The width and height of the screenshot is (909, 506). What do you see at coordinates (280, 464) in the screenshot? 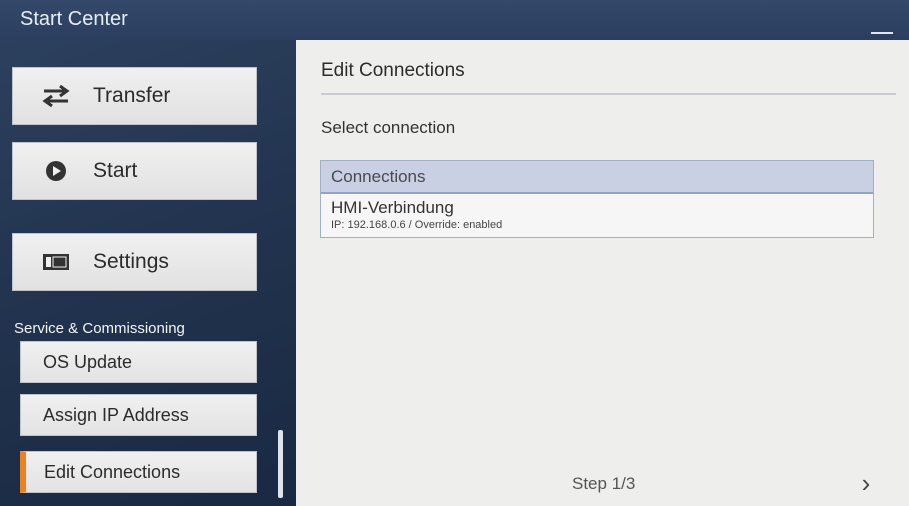
I see `sidebar-scrollbar` at bounding box center [280, 464].